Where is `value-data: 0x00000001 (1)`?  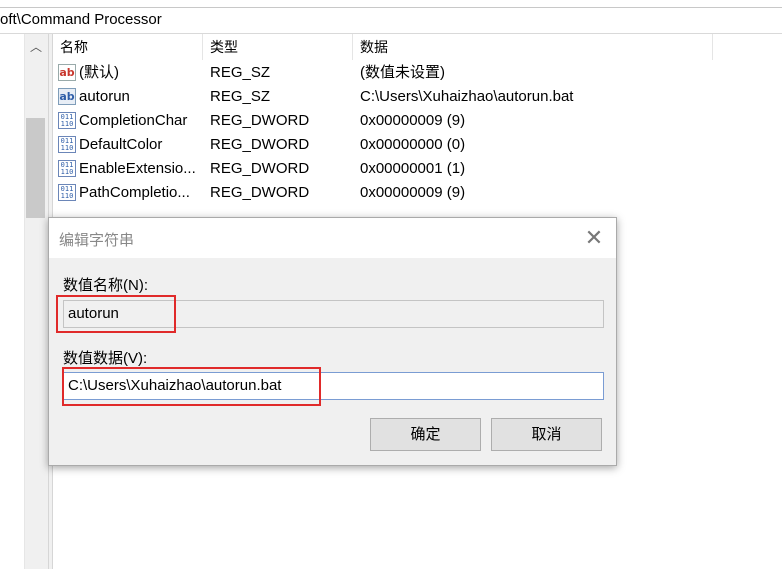
value-data: 0x00000001 (1) is located at coordinates (413, 168).